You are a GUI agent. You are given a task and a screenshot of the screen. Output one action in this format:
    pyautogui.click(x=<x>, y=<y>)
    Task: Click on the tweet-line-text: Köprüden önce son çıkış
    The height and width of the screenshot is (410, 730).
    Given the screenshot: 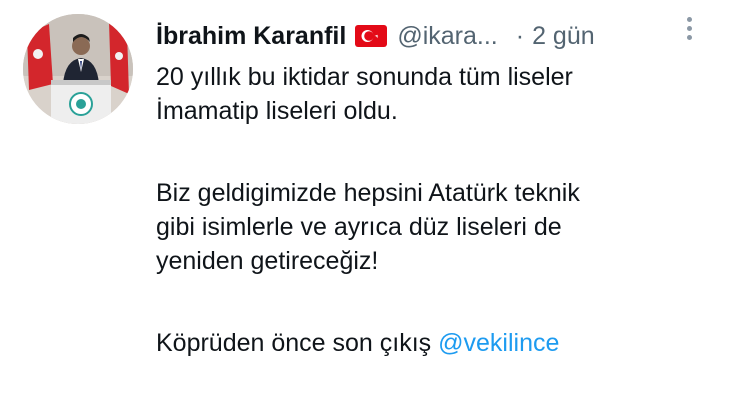 What is the action you would take?
    pyautogui.click(x=294, y=343)
    